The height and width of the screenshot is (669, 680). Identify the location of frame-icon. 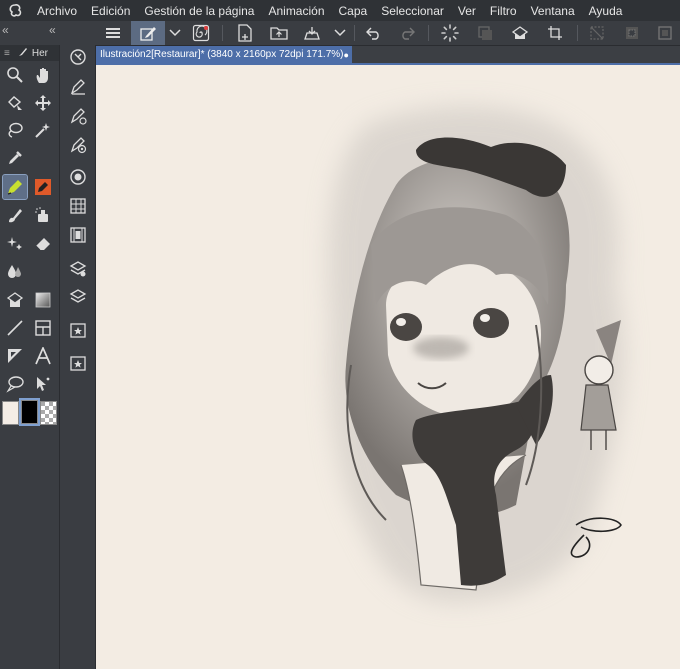
(665, 33).